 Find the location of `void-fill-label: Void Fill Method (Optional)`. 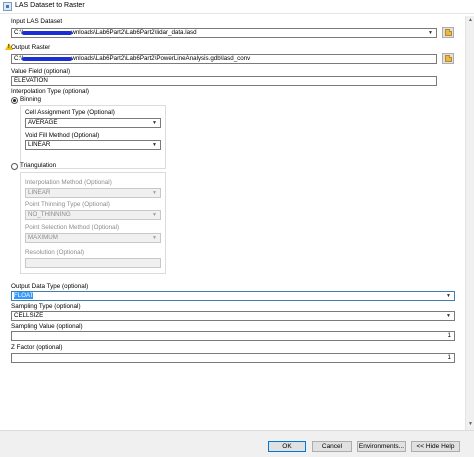

void-fill-label: Void Fill Method (Optional) is located at coordinates (62, 135).